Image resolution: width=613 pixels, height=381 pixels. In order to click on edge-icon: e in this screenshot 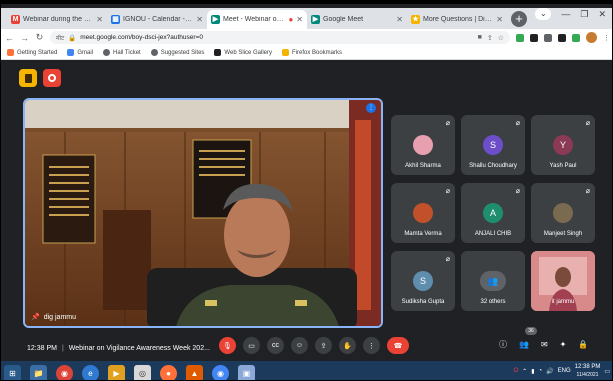, I will do `click(90, 372)`.